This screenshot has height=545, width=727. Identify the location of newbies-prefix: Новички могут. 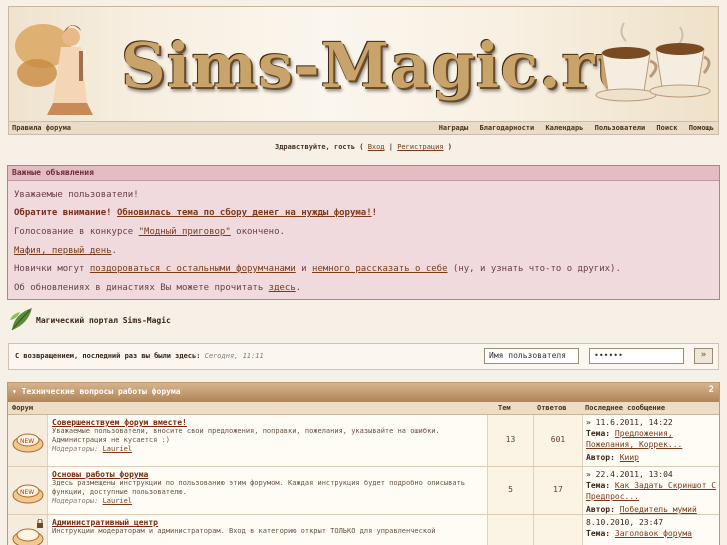
(52, 269).